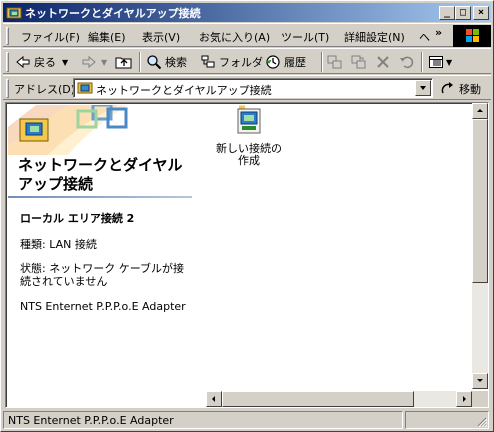  Describe the element at coordinates (481, 13) in the screenshot. I see `close-button: ×` at that location.